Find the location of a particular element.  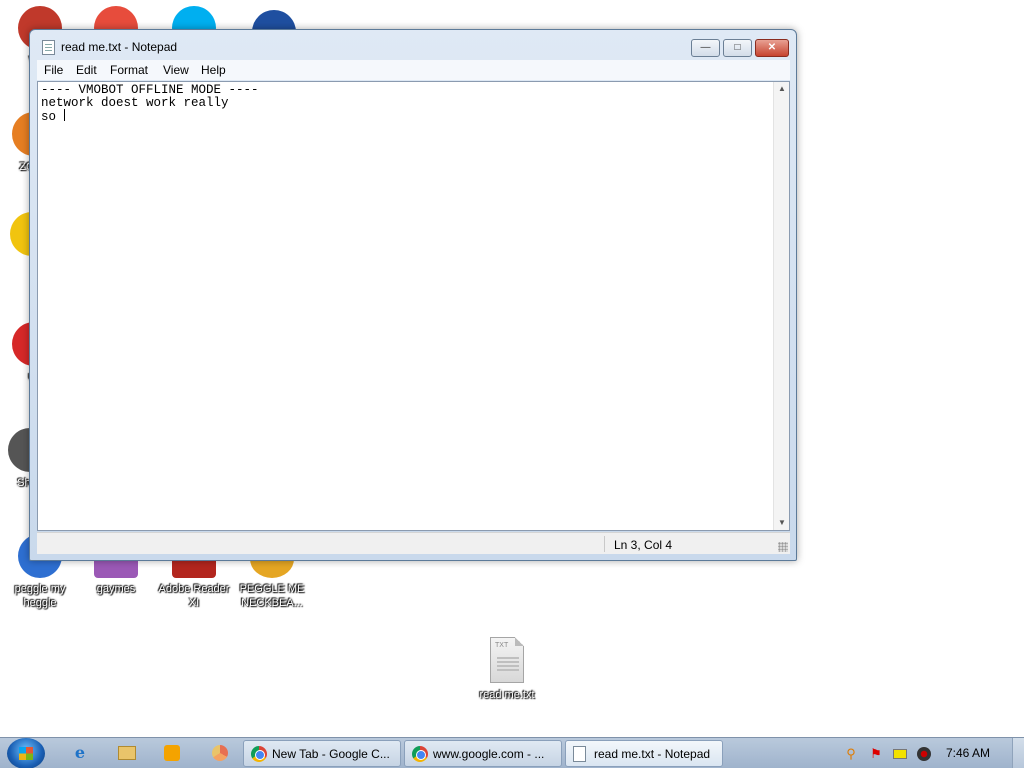

menu-format: Format is located at coordinates (129, 70).